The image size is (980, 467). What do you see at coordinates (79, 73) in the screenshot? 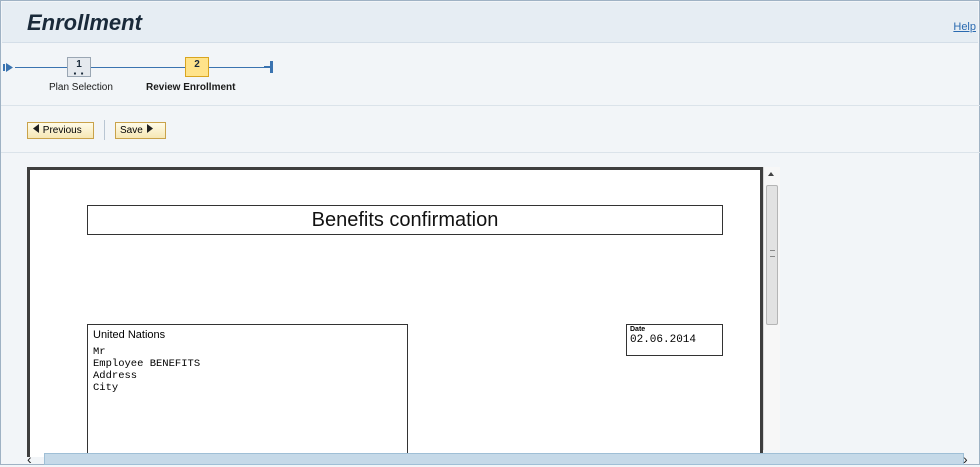
I see `step-completed-icon: ▪ ▪` at bounding box center [79, 73].